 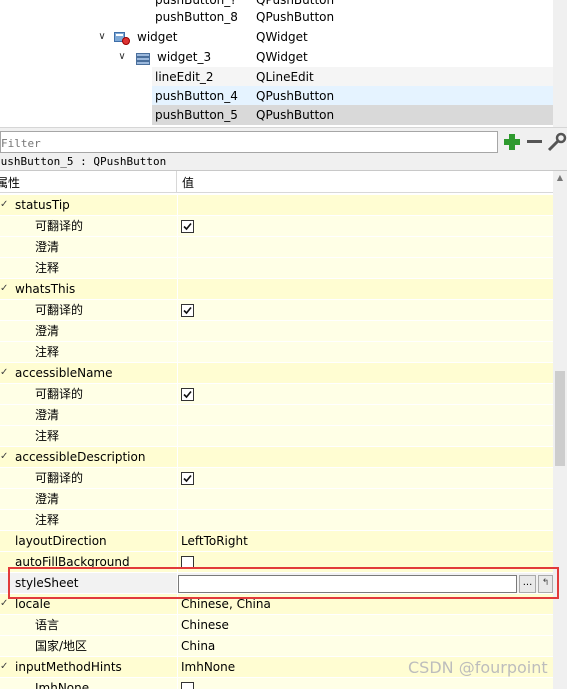 What do you see at coordinates (276, 562) in the screenshot?
I see `property-row: autoFillBackground` at bounding box center [276, 562].